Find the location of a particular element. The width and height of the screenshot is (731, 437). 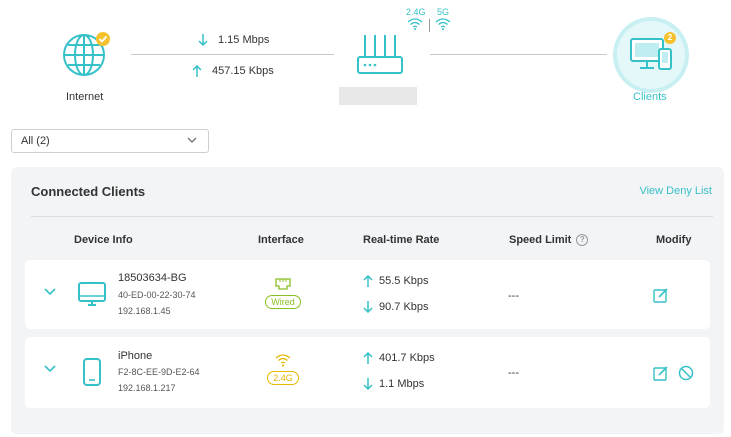

download-rate: 1.15 Mbps is located at coordinates (233, 40).